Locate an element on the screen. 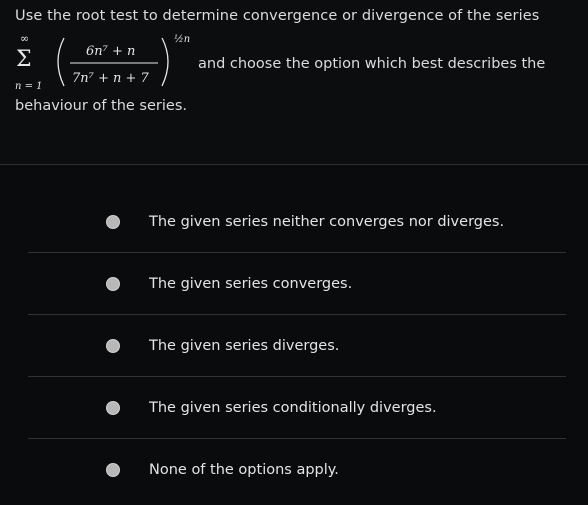  option-label: The given series diverges. is located at coordinates (244, 345).